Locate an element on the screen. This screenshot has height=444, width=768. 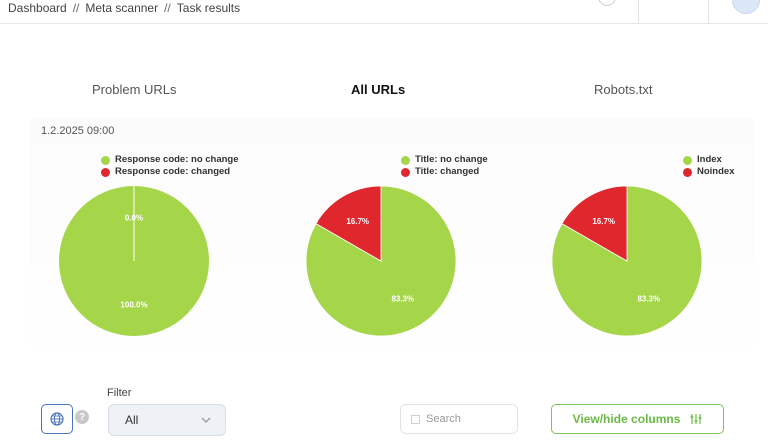
tab-all-urls: All URLs is located at coordinates (378, 89).